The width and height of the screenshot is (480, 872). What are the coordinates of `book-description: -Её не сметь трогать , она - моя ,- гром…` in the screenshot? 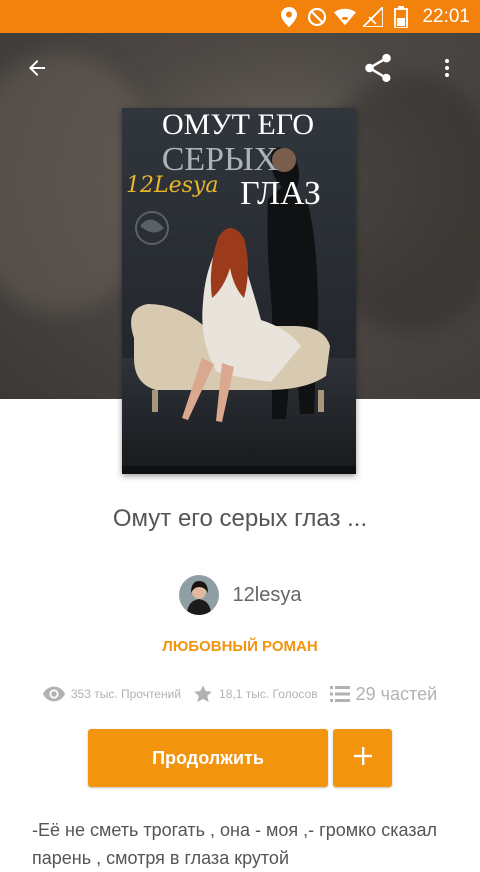 It's located at (235, 844).